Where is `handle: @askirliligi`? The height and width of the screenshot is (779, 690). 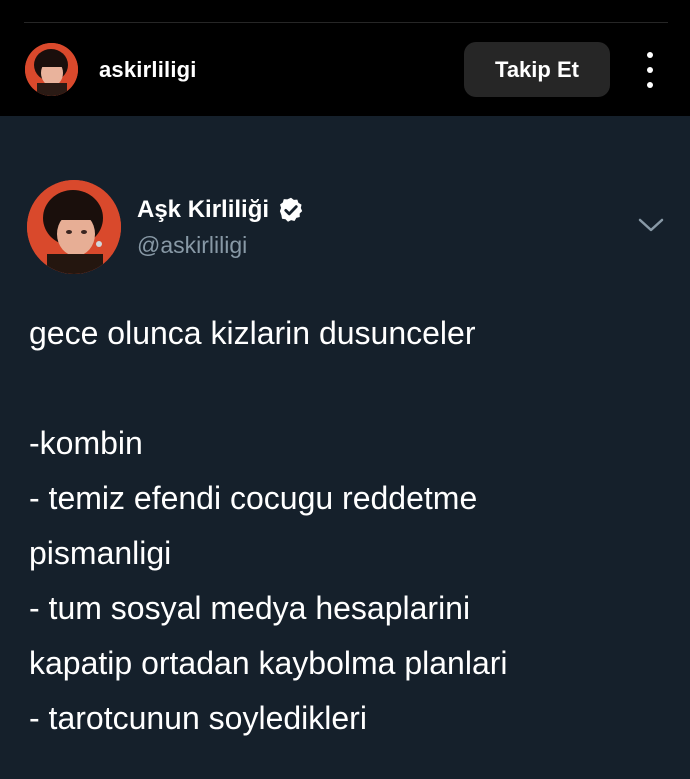 handle: @askirliligi is located at coordinates (192, 245).